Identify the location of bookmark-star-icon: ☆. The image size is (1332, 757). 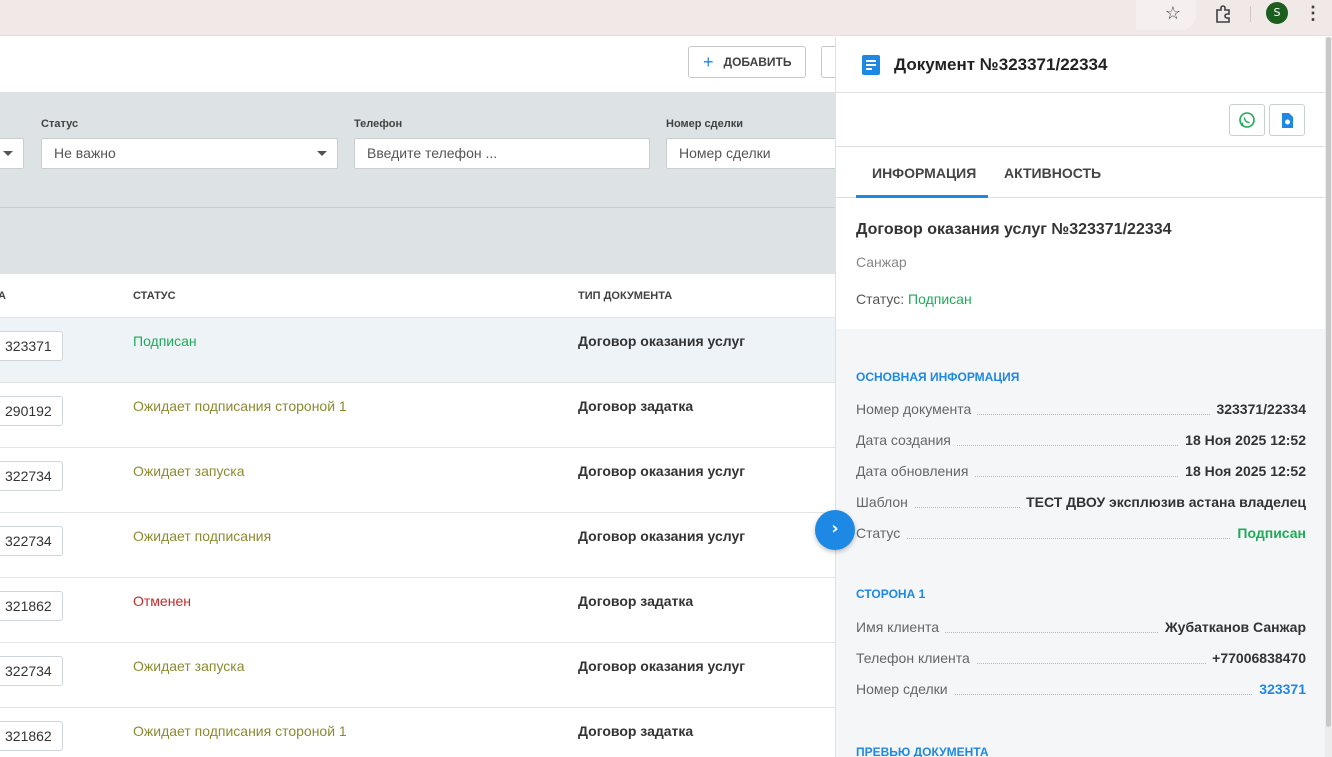
(1173, 13).